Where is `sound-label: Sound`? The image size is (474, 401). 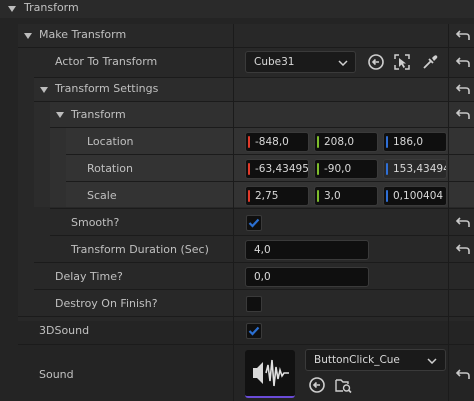
sound-label: Sound is located at coordinates (56, 374).